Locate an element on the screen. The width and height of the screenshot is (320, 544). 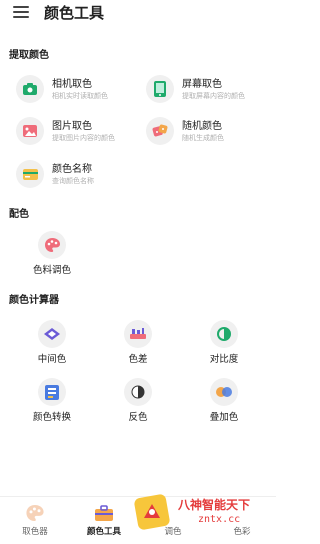
diamond-icon is located at coordinates (52, 334).